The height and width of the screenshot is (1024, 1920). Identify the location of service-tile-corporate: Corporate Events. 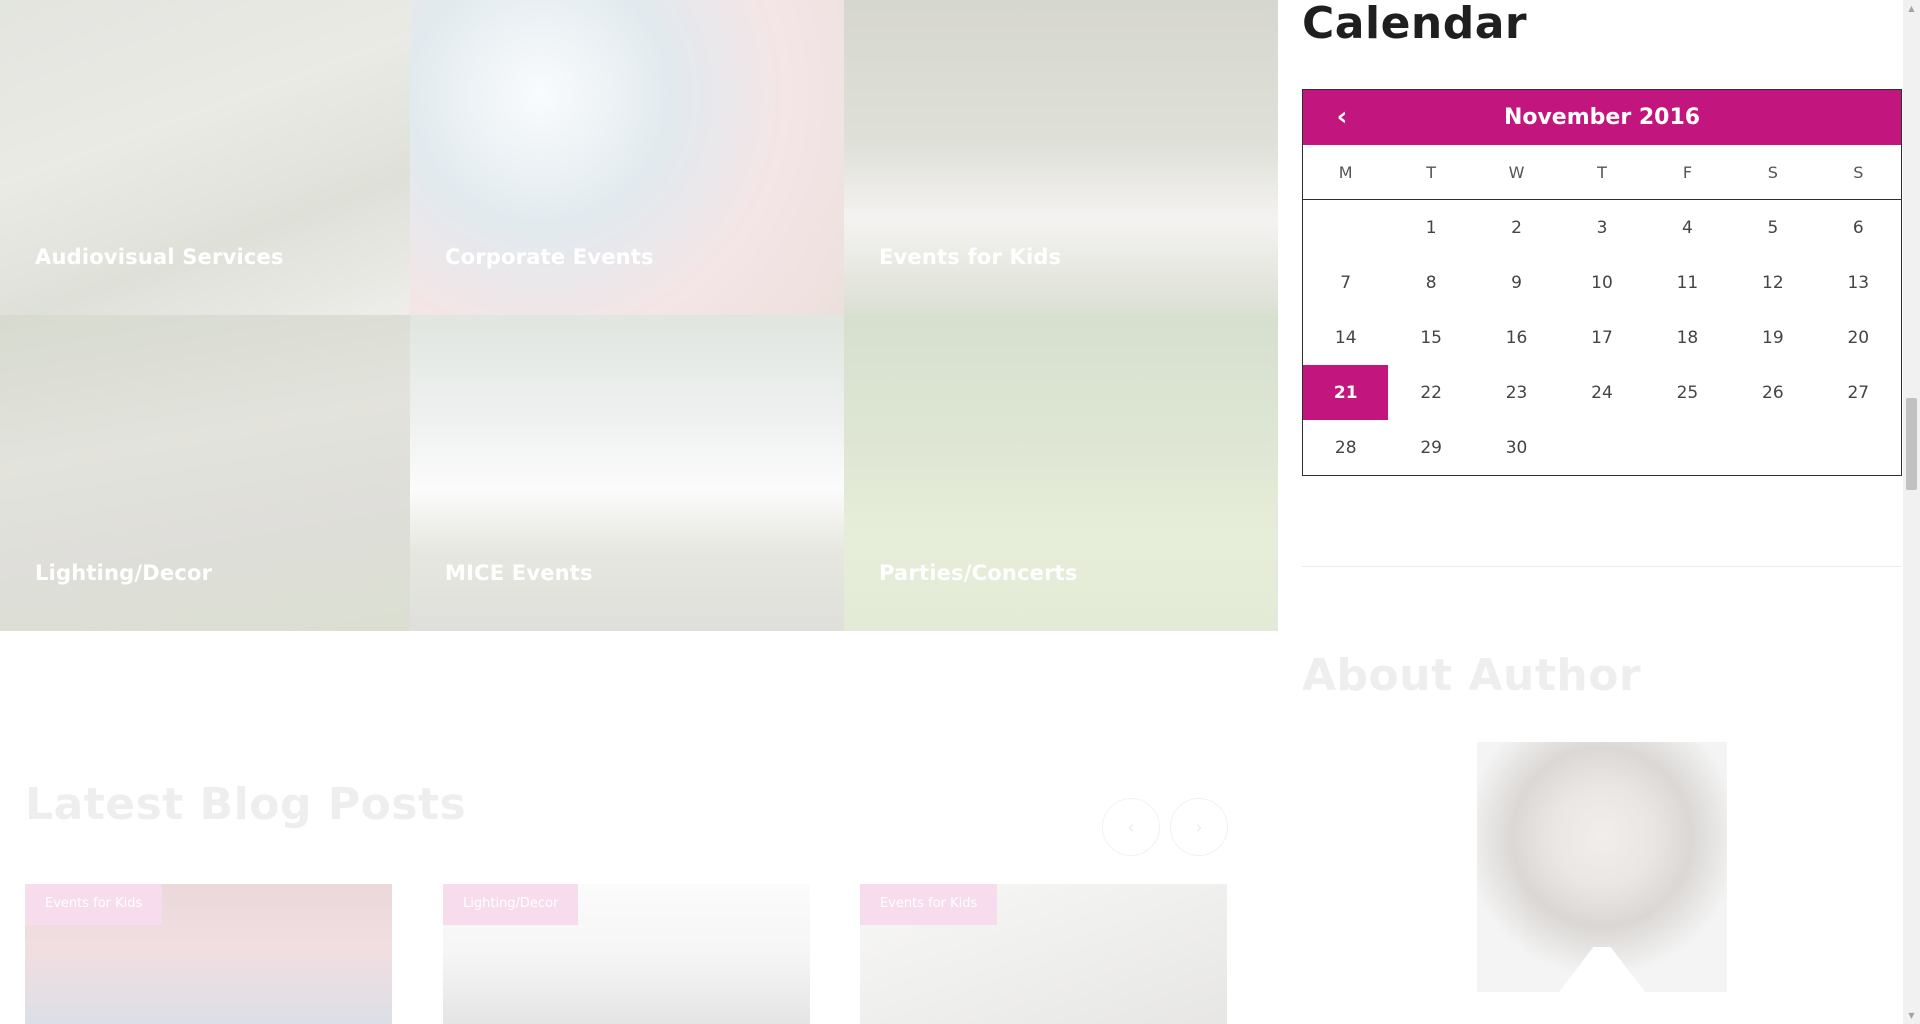
(627, 157).